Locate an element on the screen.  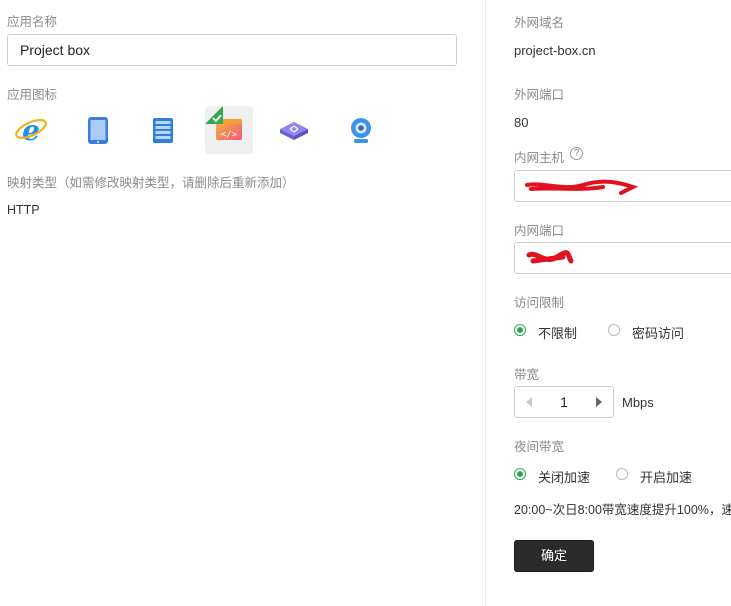
tablet-icon is located at coordinates (98, 130).